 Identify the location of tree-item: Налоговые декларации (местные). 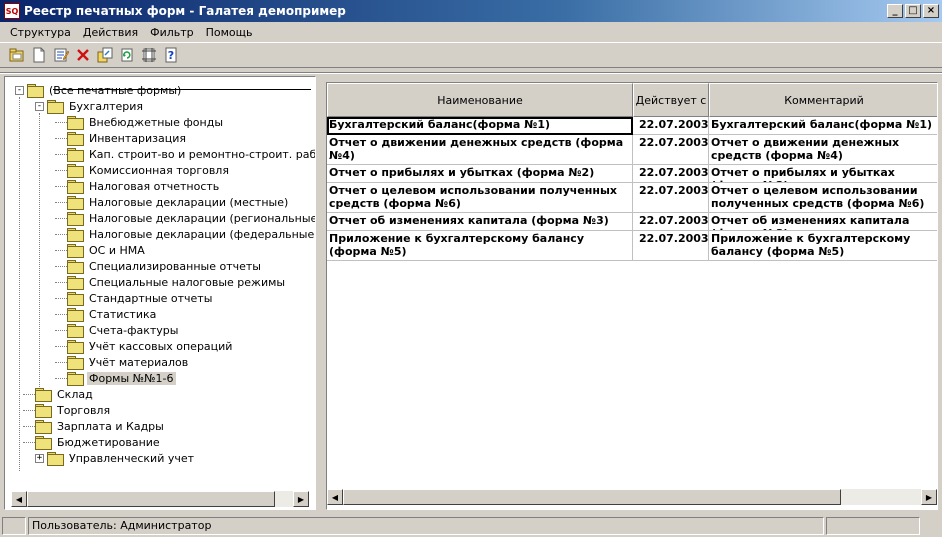
(172, 202).